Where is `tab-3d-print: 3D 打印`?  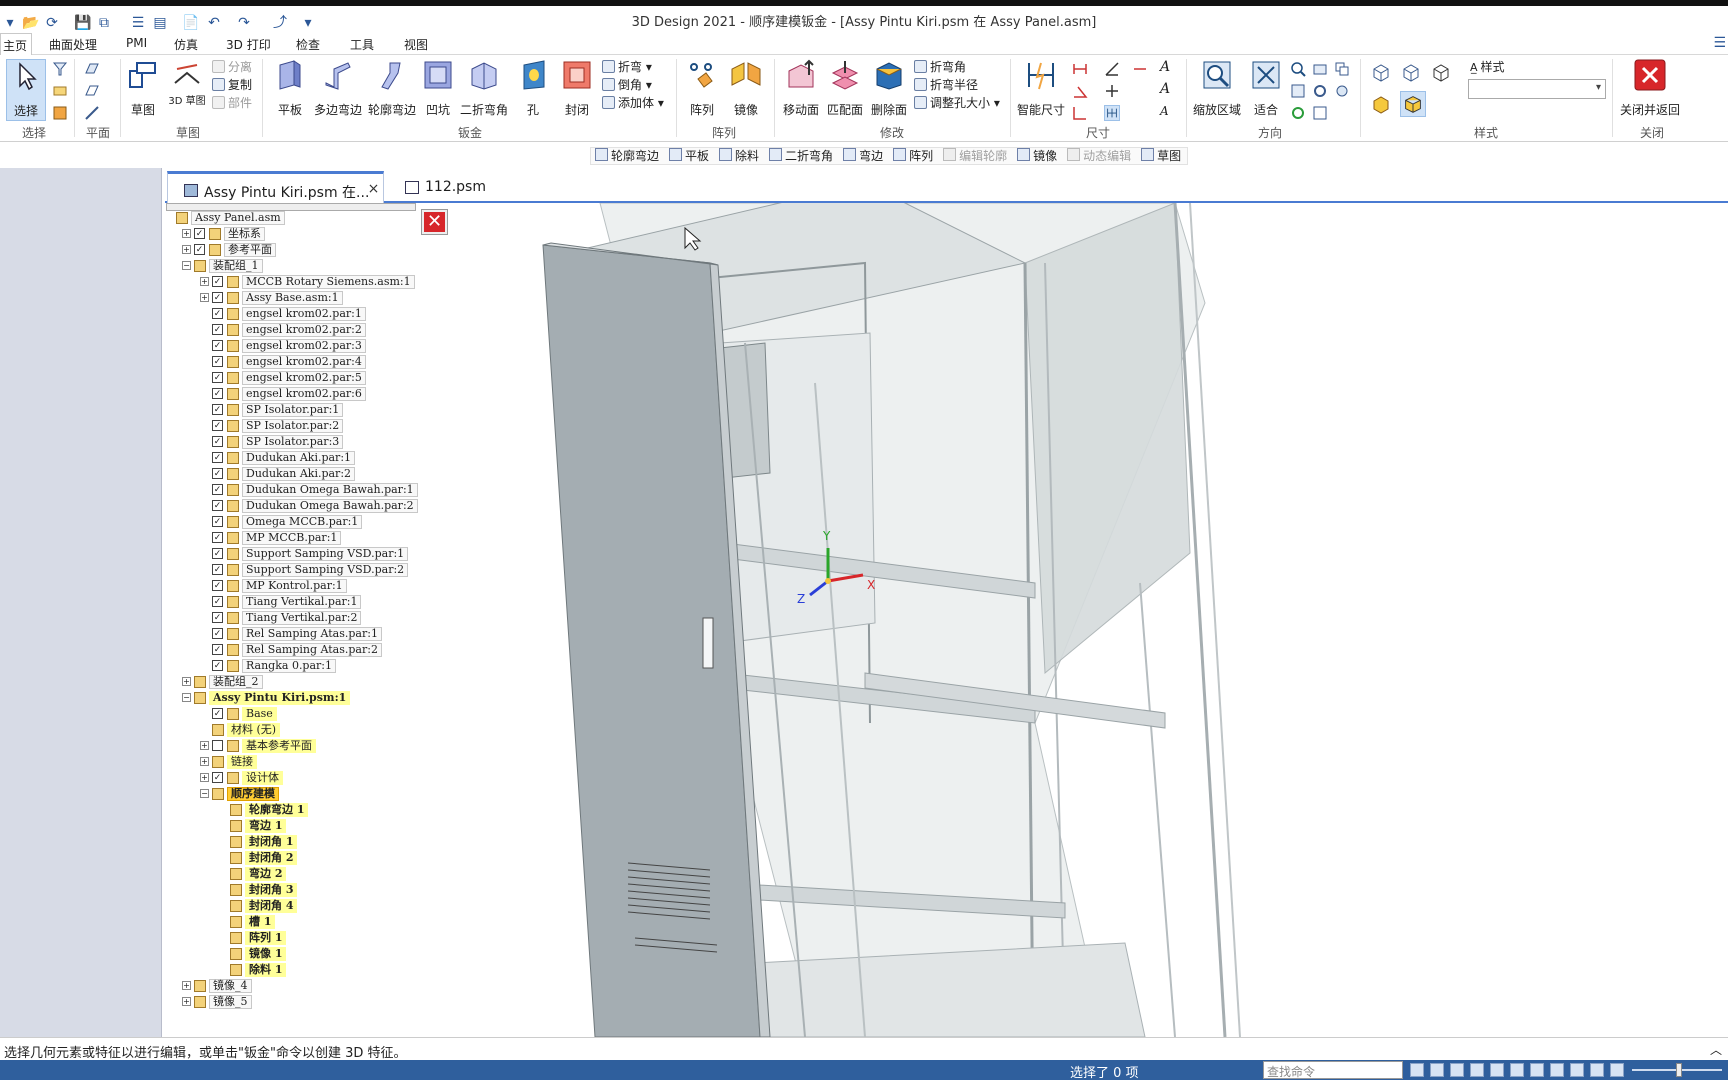
tab-3d-print: 3D 打印 is located at coordinates (248, 44).